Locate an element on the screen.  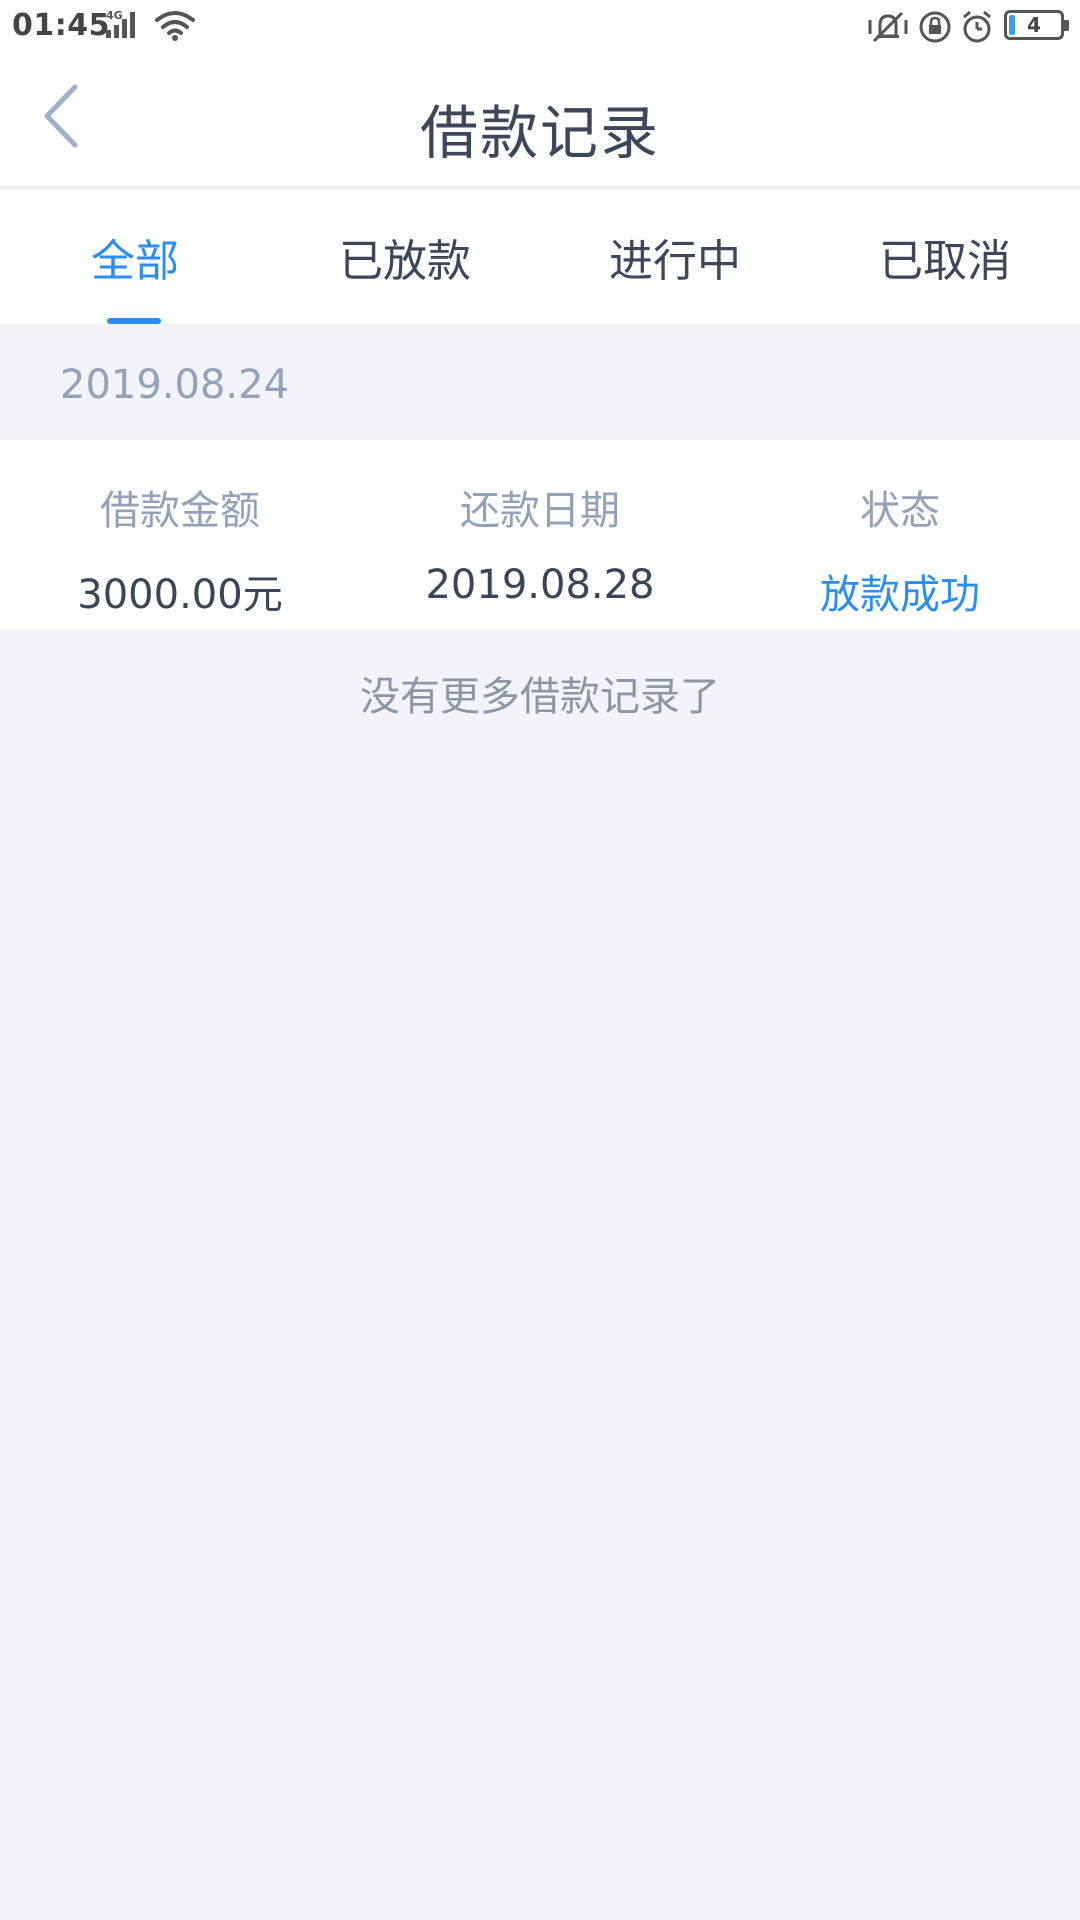
tab-label: 进行中 is located at coordinates (675, 261).